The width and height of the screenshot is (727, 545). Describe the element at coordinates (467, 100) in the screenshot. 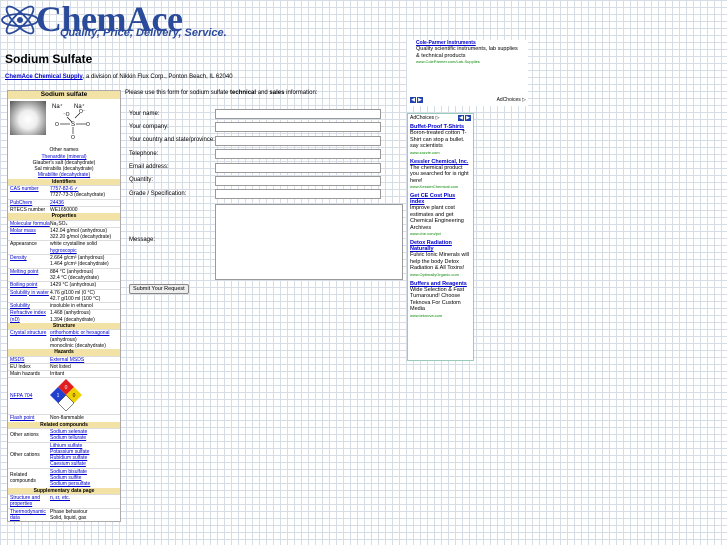

I see `ad-bar: ◀ ▶ AdChoices ▷` at that location.